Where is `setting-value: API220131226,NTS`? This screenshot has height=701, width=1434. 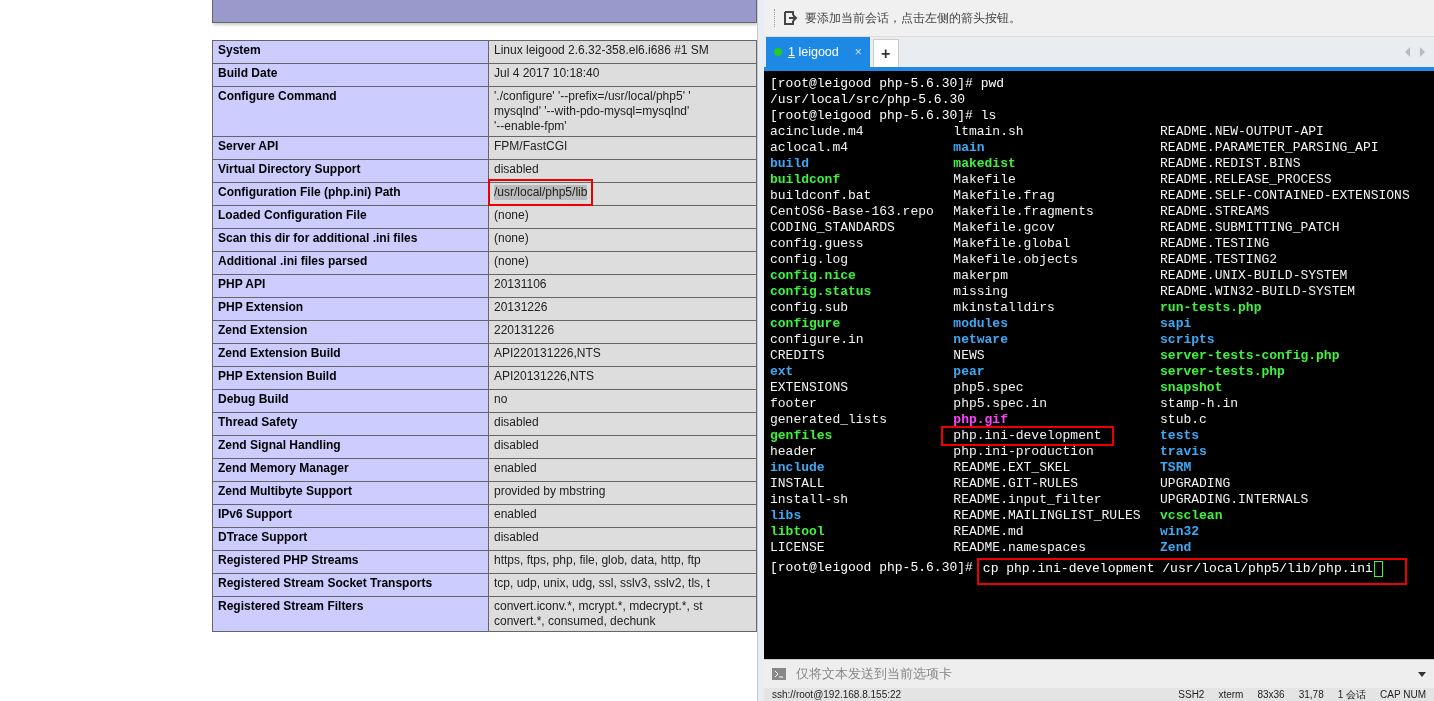 setting-value: API220131226,NTS is located at coordinates (622, 355).